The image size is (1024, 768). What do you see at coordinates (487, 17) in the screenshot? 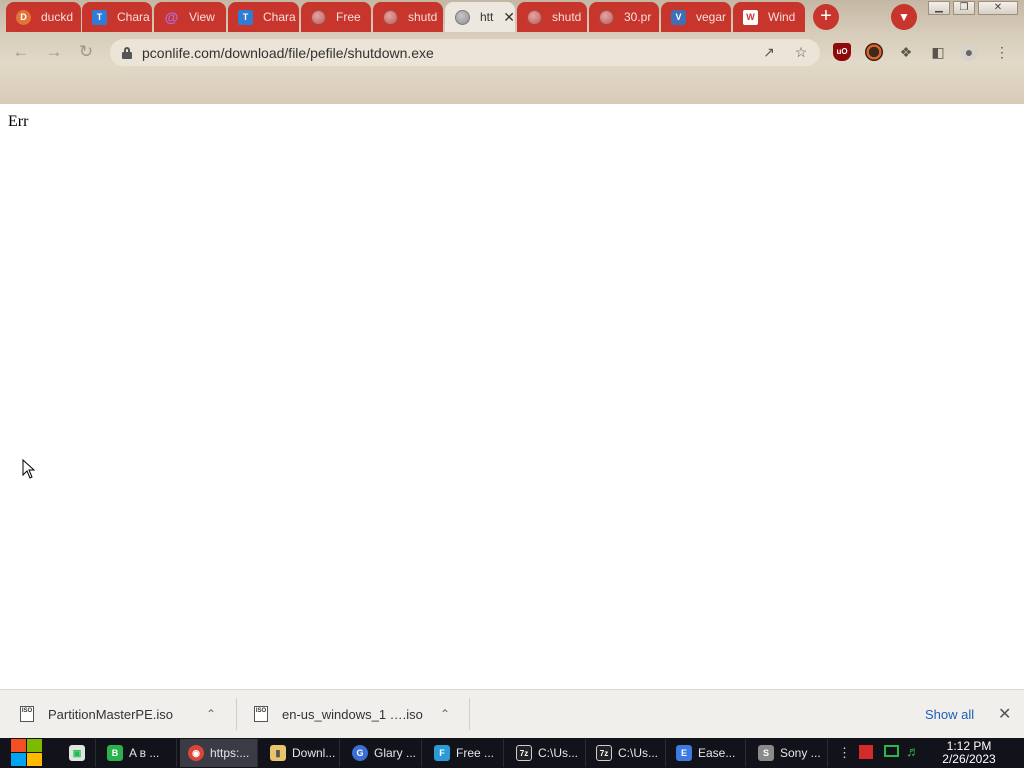
I see `tab-title: htt` at bounding box center [487, 17].